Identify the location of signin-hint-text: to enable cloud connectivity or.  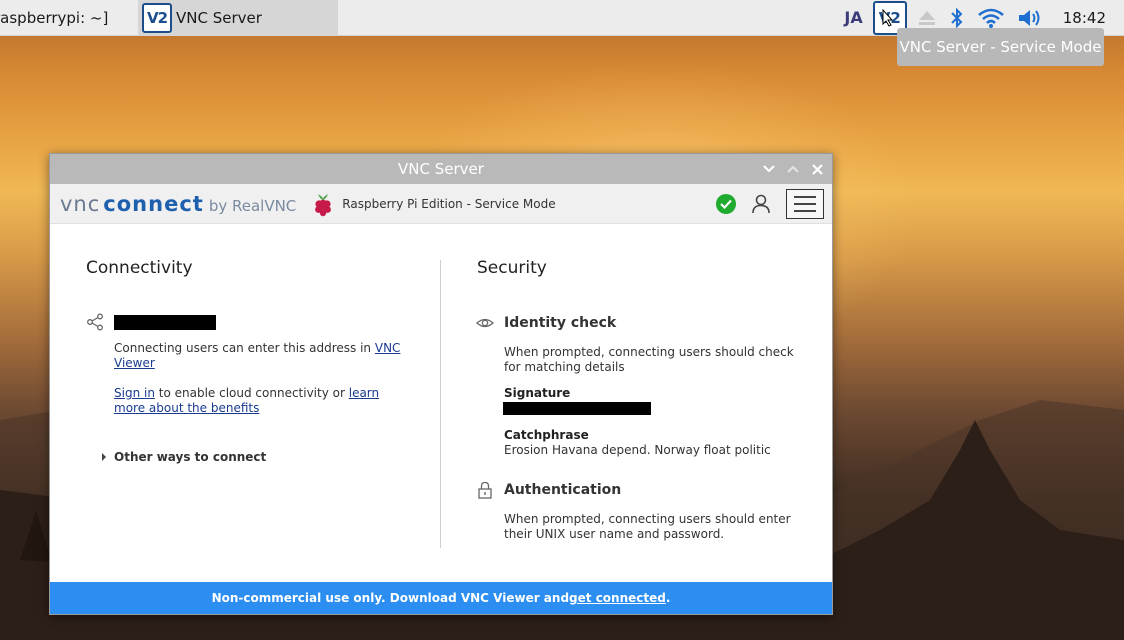
(251, 393).